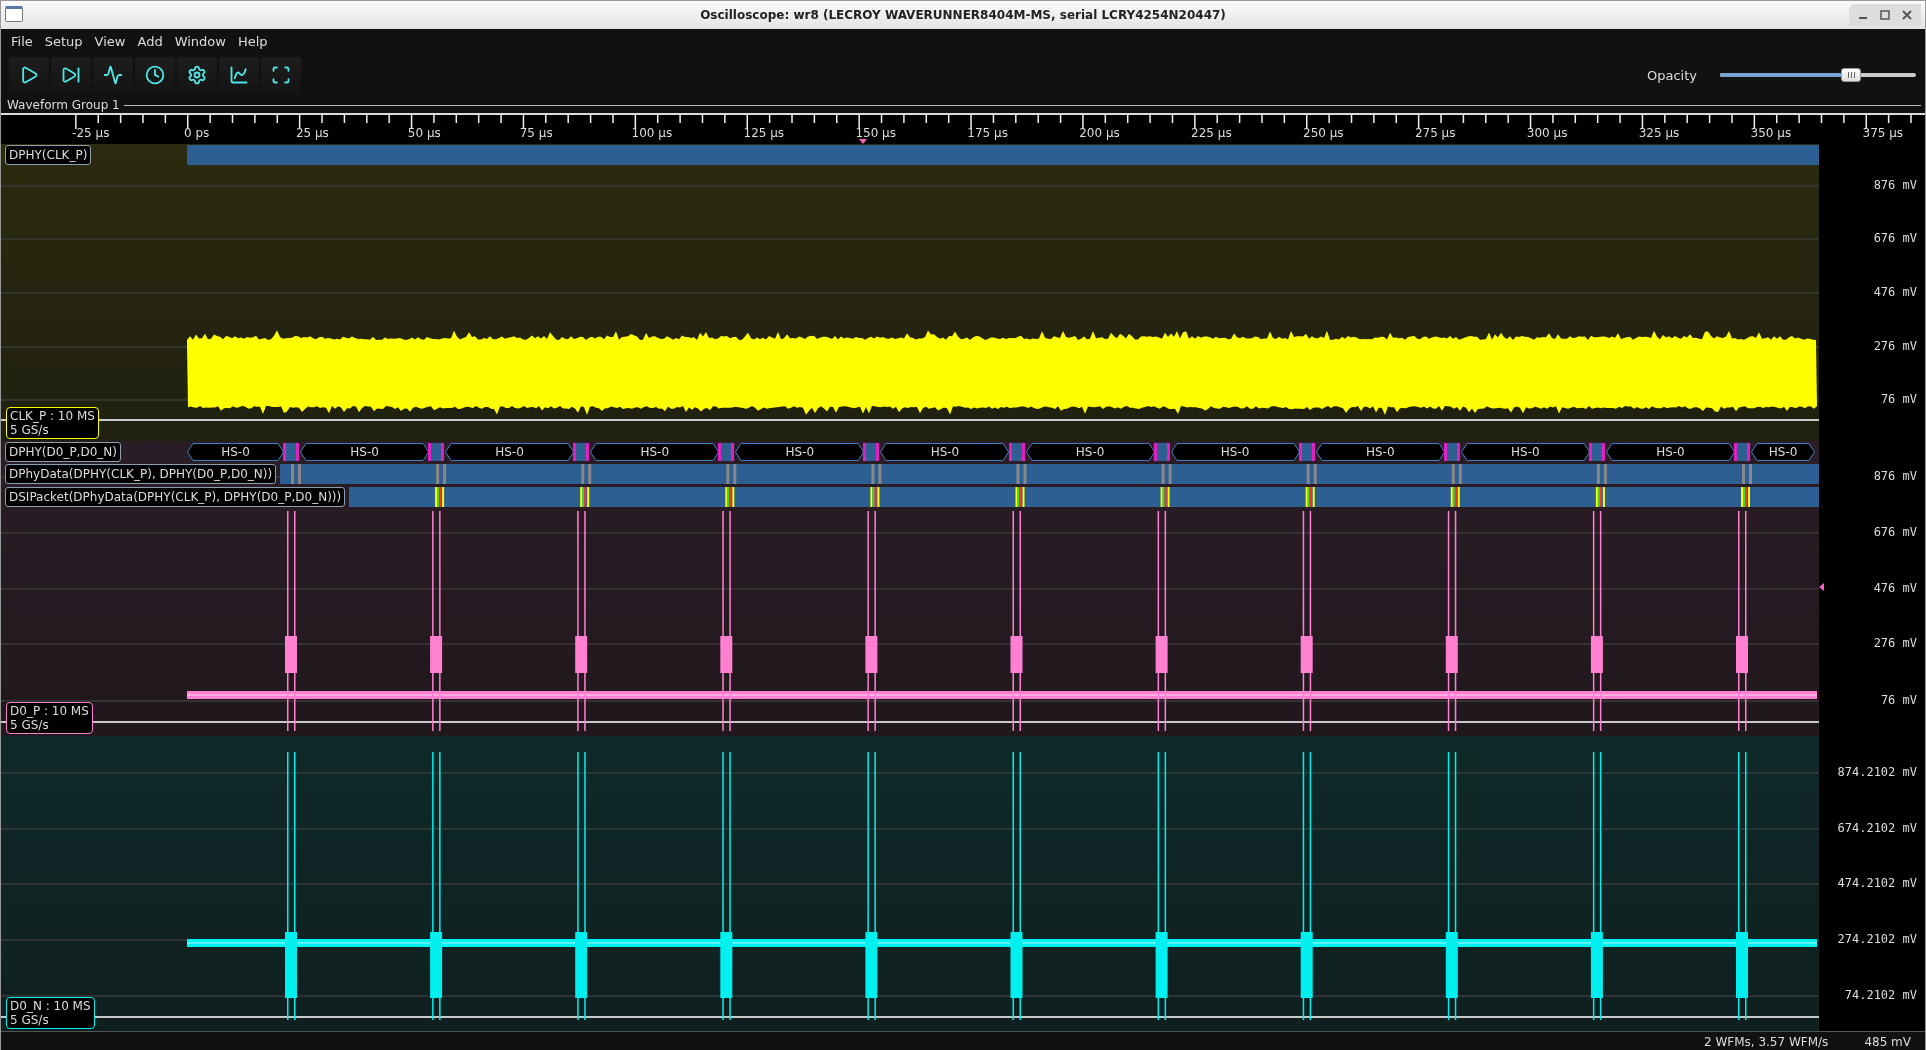 The height and width of the screenshot is (1050, 1926). I want to click on gear-icon, so click(197, 75).